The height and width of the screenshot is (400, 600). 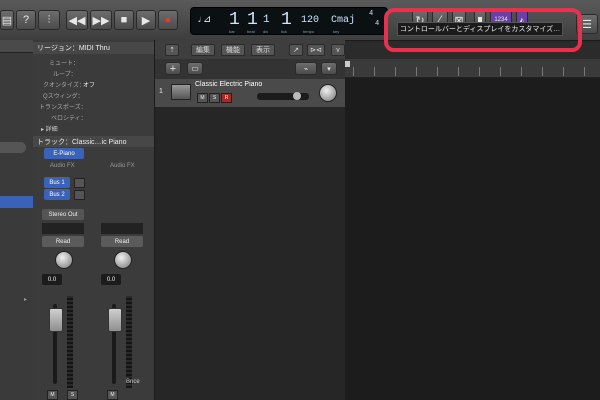 What do you see at coordinates (93, 48) in the screenshot?
I see `region-header: リージョン：MIDI Thru` at bounding box center [93, 48].